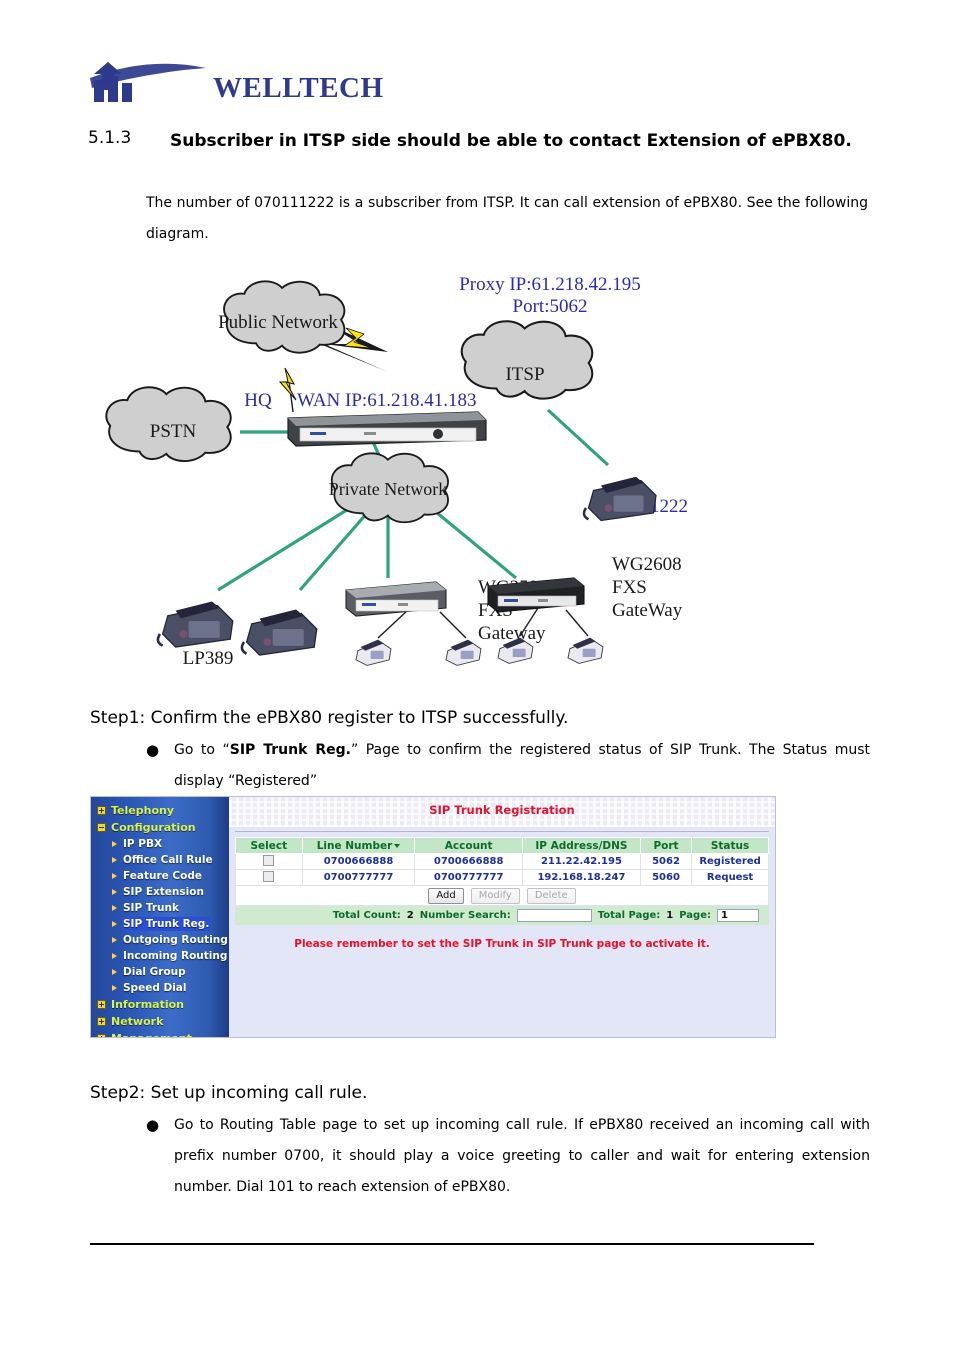 The image size is (954, 1350). What do you see at coordinates (468, 861) in the screenshot?
I see `cell-account: 0700666888` at bounding box center [468, 861].